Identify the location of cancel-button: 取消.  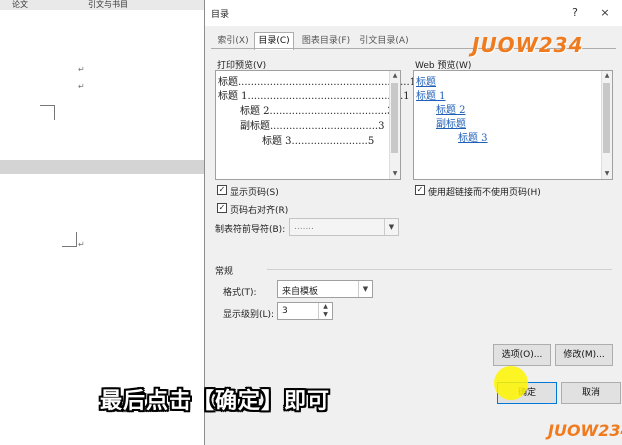
(591, 393).